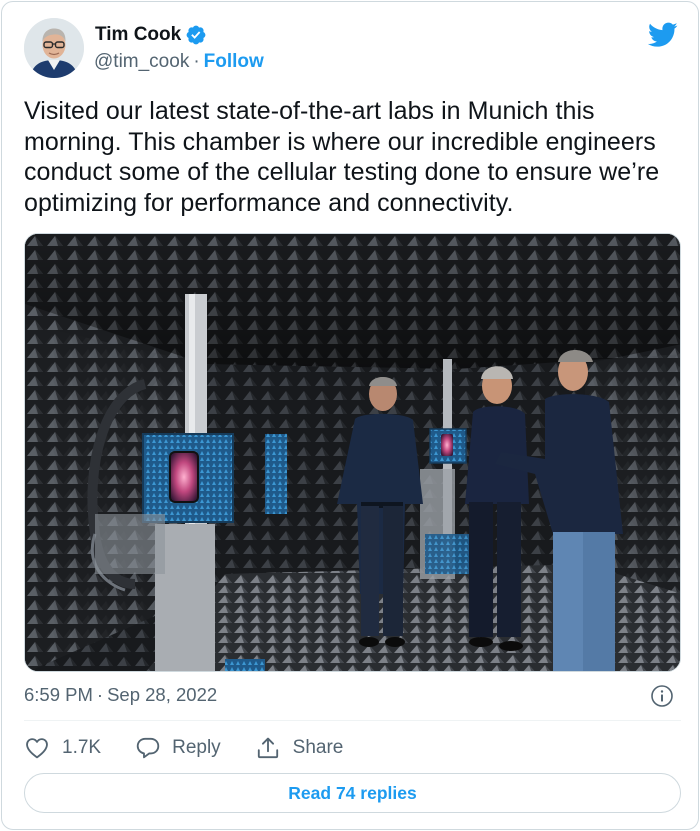  I want to click on share-upload-icon, so click(267, 748).